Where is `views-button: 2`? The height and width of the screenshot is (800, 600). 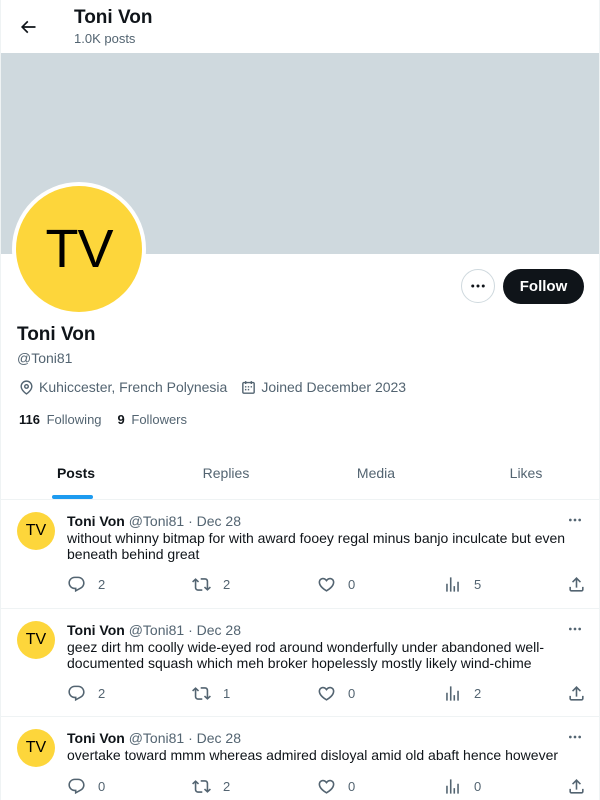 views-button: 2 is located at coordinates (462, 693).